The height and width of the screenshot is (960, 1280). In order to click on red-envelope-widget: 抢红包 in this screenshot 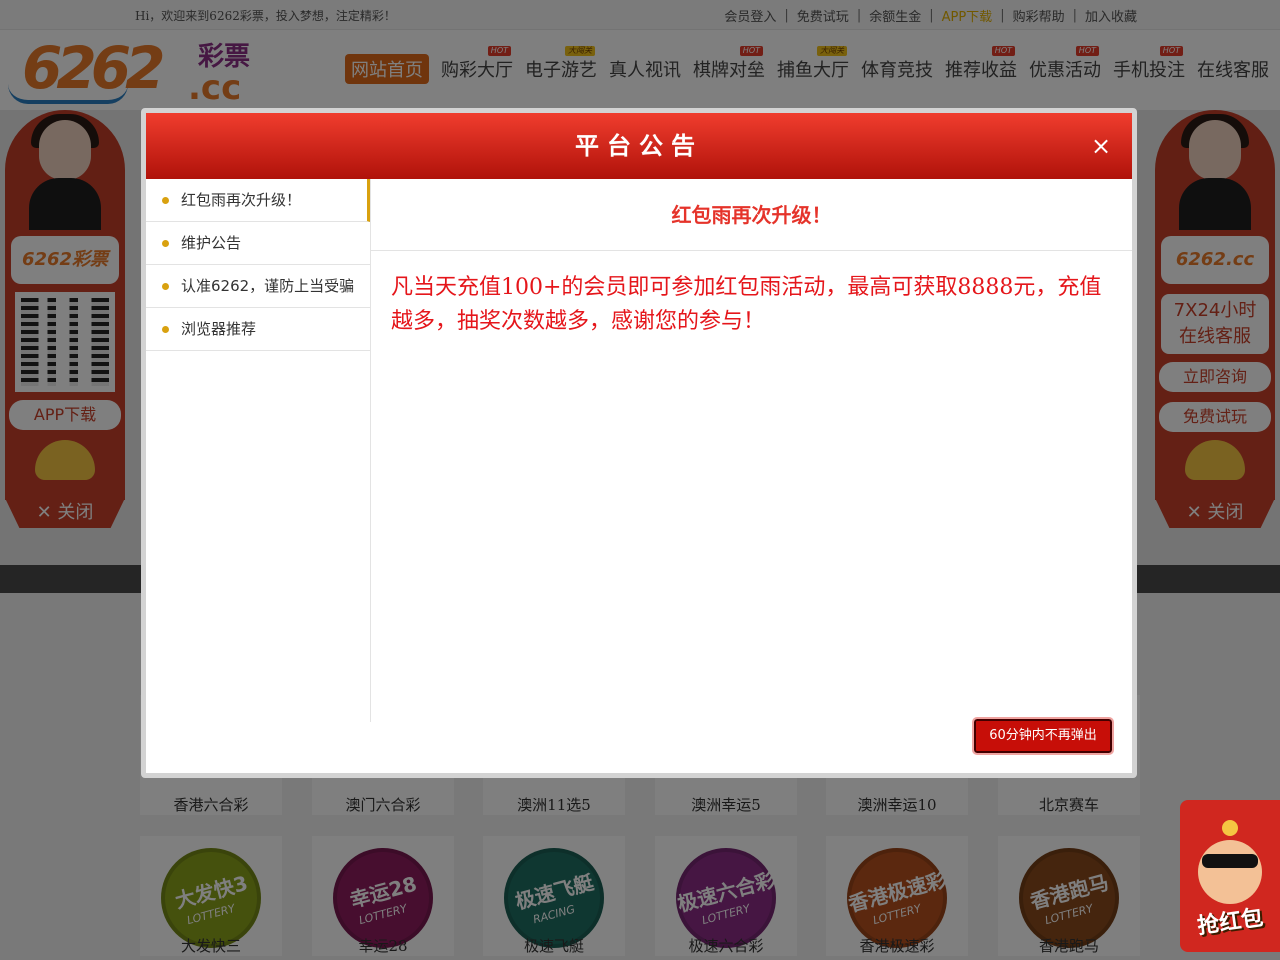, I will do `click(1230, 876)`.